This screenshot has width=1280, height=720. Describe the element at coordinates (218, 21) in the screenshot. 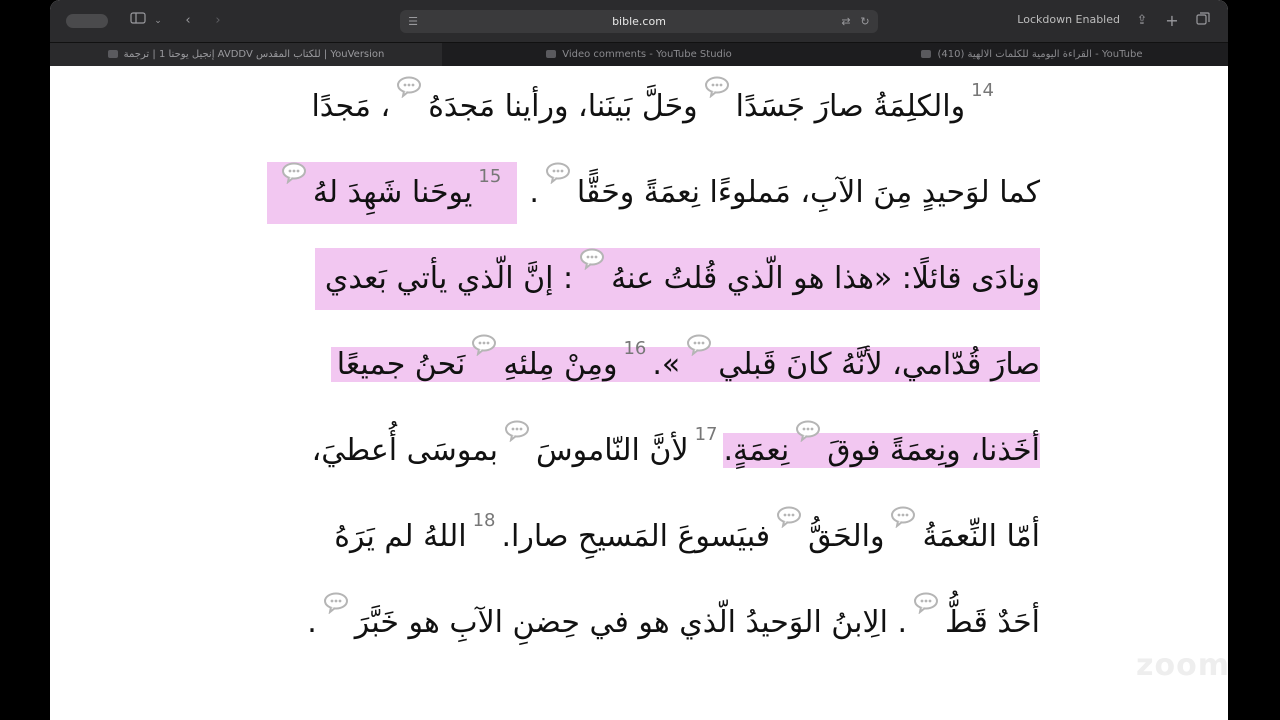

I see `chevron-right-icon: ›` at that location.